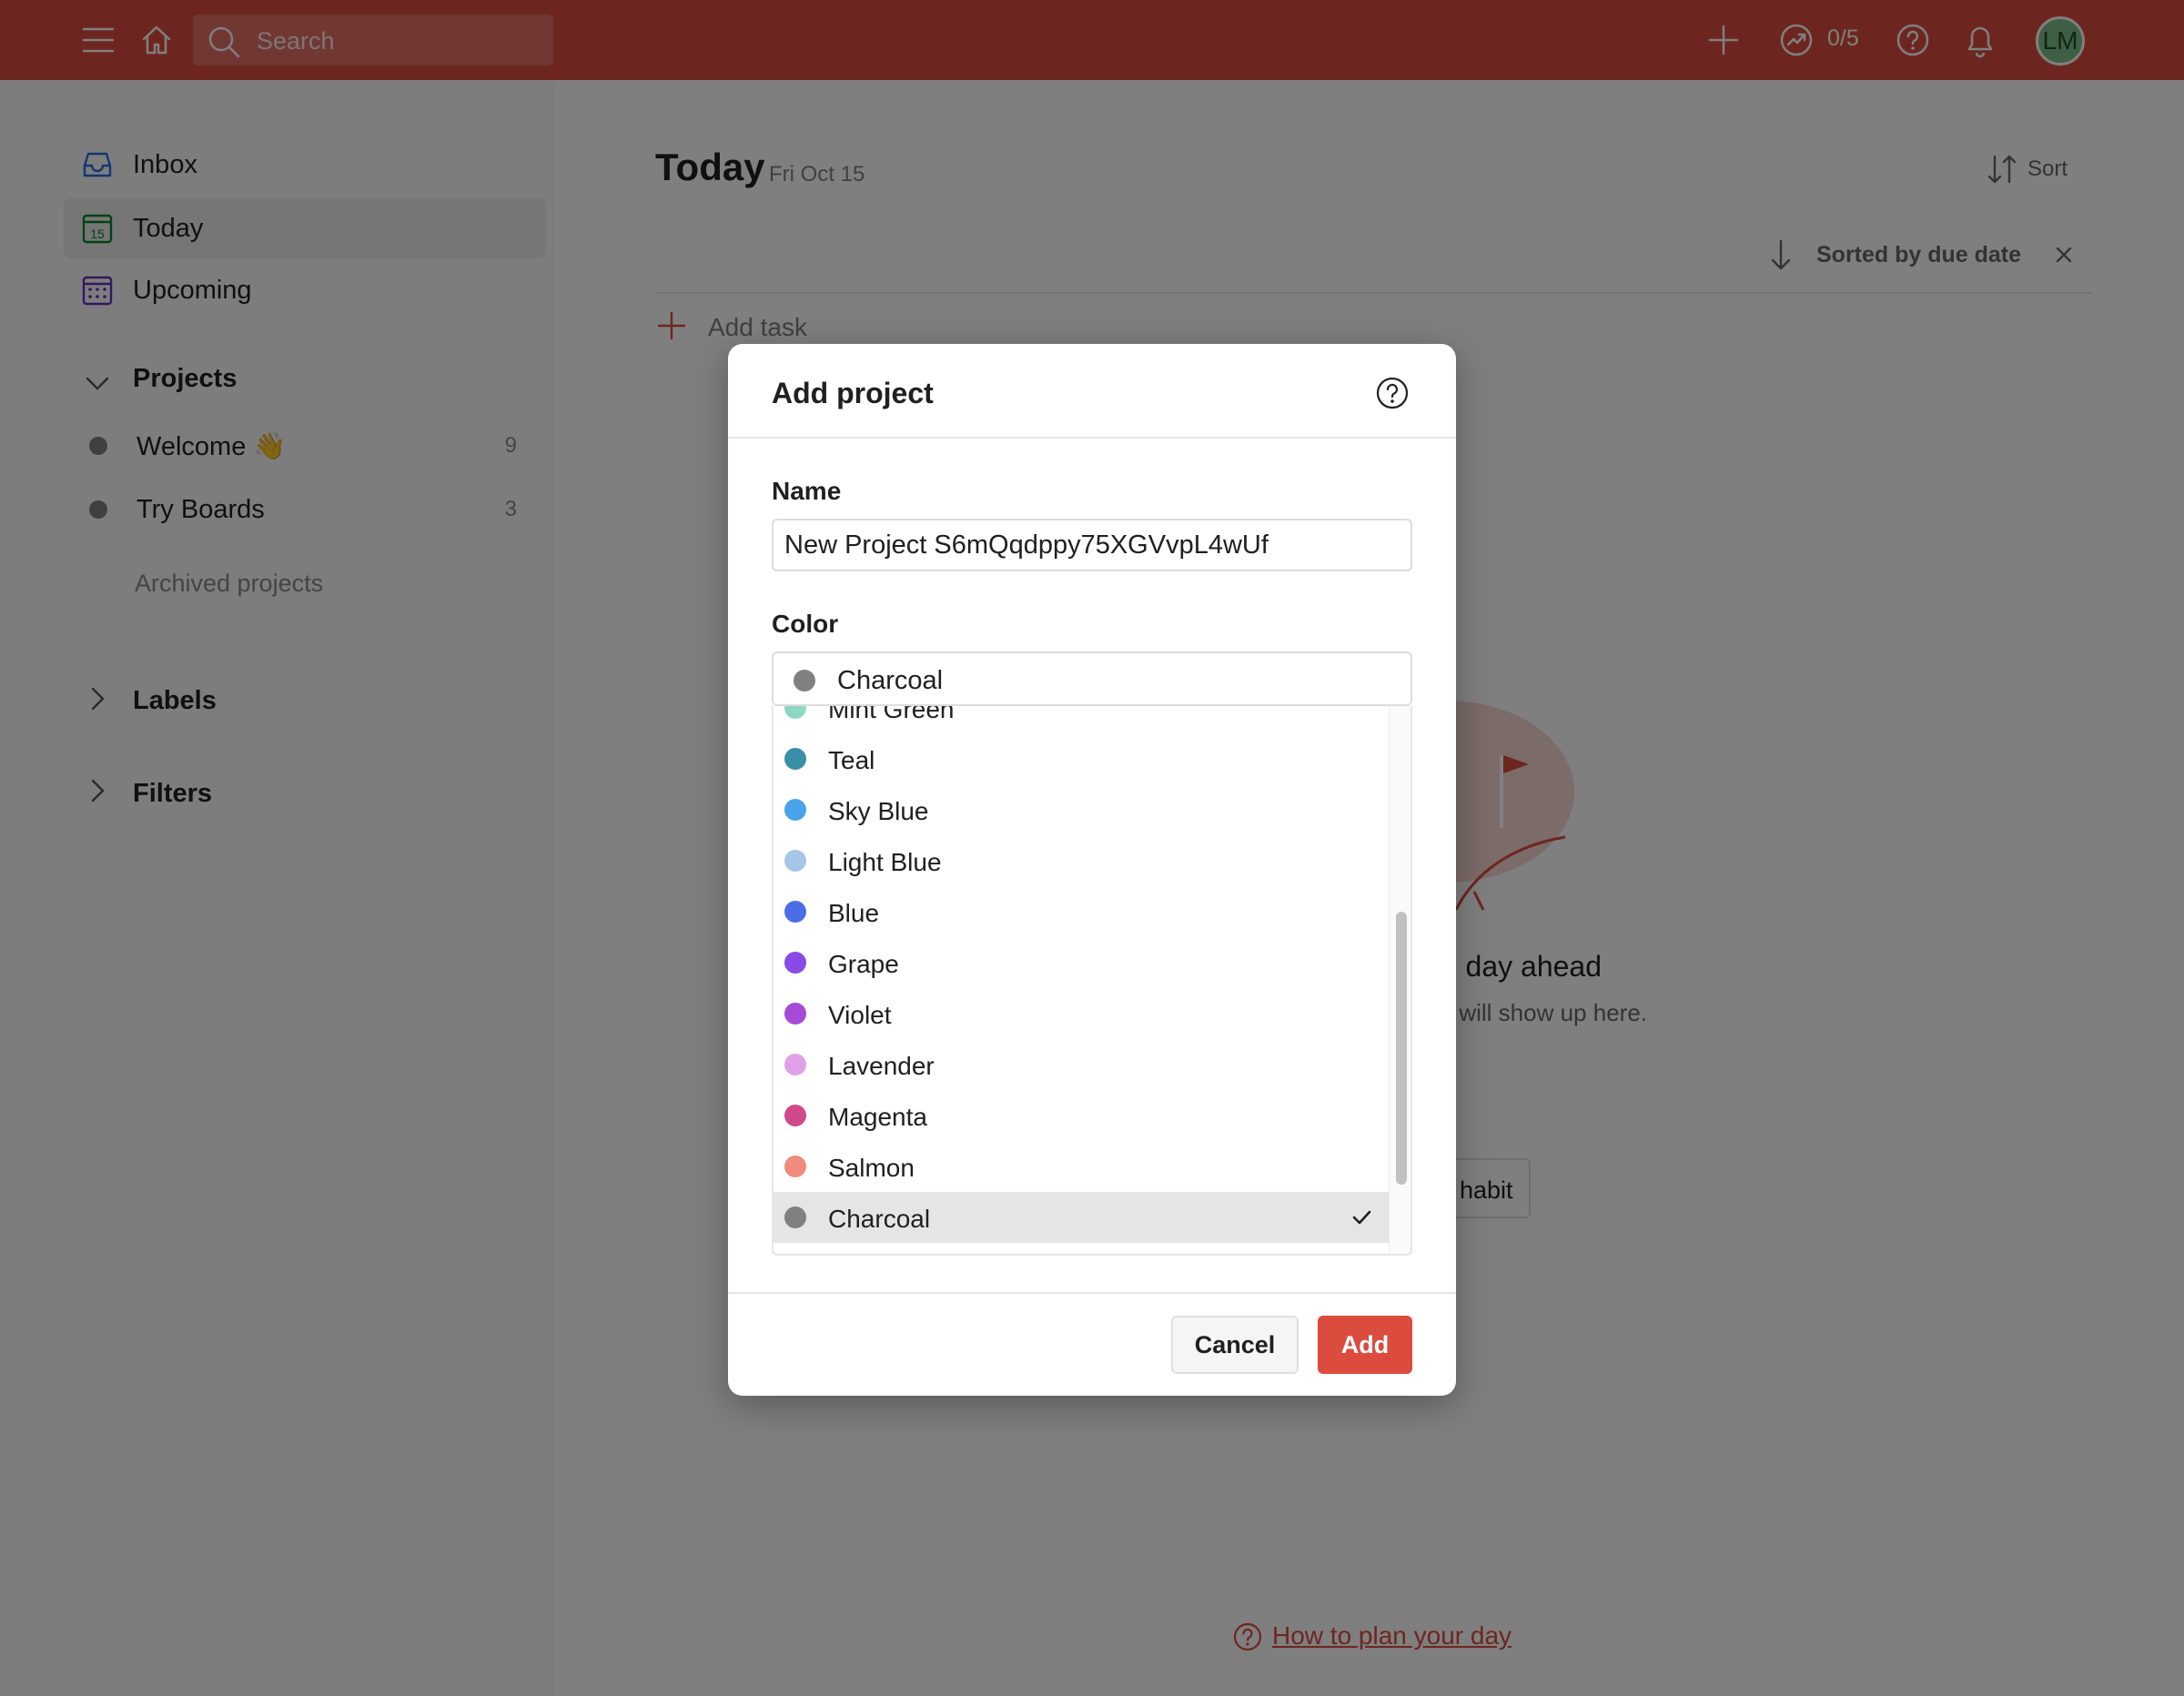  Describe the element at coordinates (1092, 1293) in the screenshot. I see `dialog-footer-divider` at that location.